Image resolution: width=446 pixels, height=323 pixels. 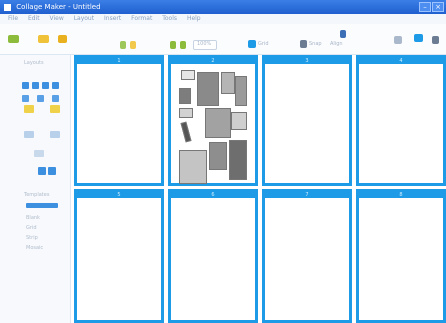 What do you see at coordinates (213, 61) in the screenshot?
I see `page-number: 2` at bounding box center [213, 61].